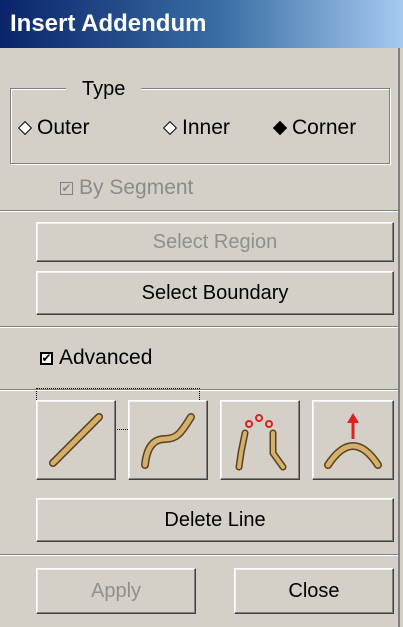 The image size is (403, 627). I want to click on curved-line-button, so click(168, 440).